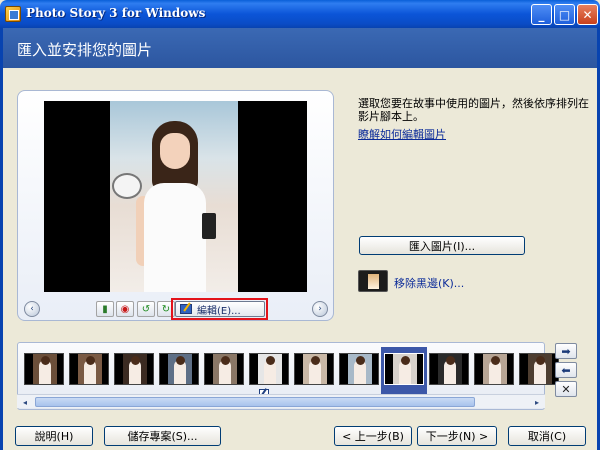 This screenshot has height=450, width=600. I want to click on rotate-left-icon: ↺, so click(146, 309).